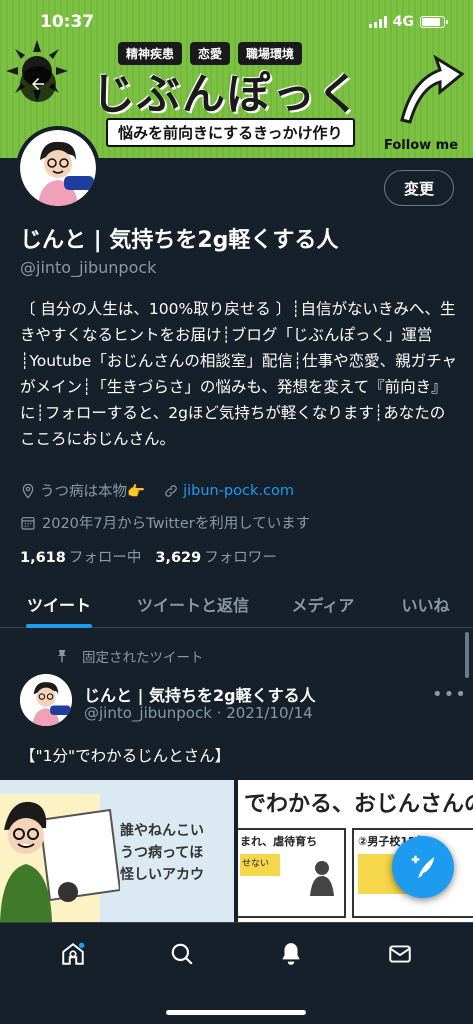 The height and width of the screenshot is (1024, 473). I want to click on tab-media: メディア, so click(323, 603).